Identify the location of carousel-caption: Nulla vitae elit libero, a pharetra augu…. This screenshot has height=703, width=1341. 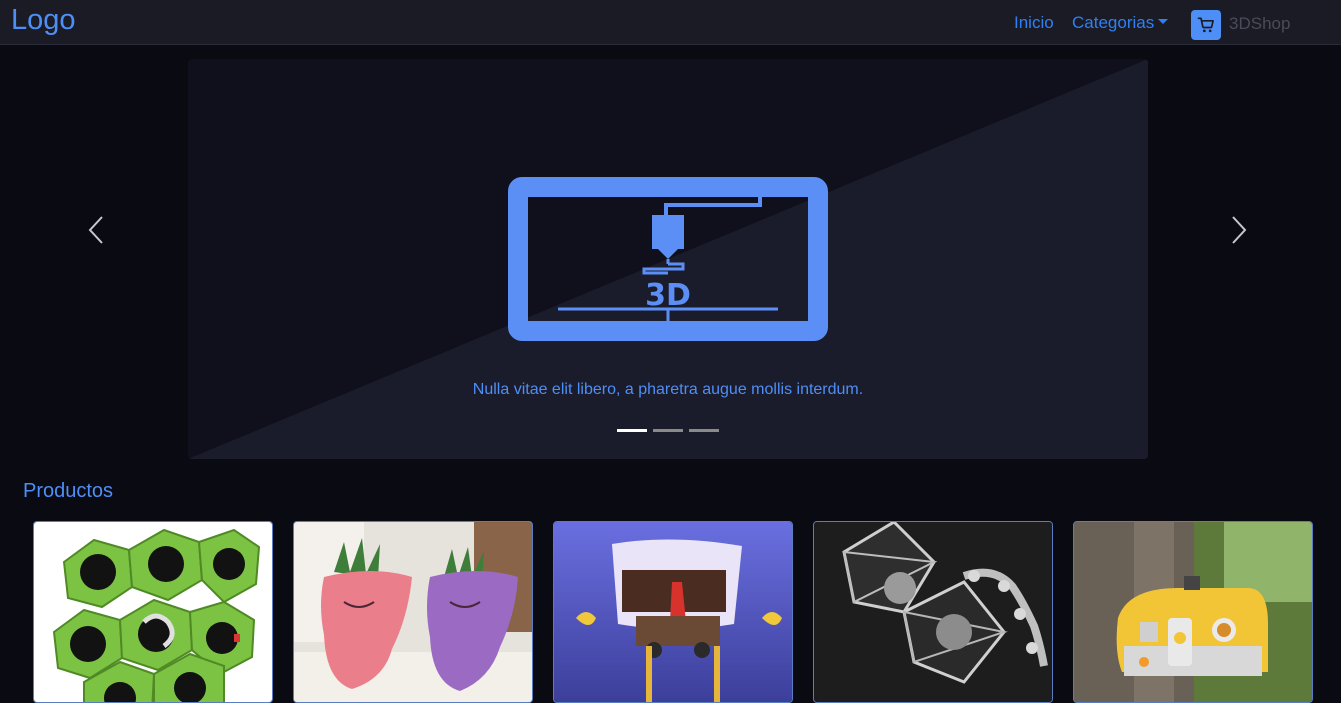
(668, 389).